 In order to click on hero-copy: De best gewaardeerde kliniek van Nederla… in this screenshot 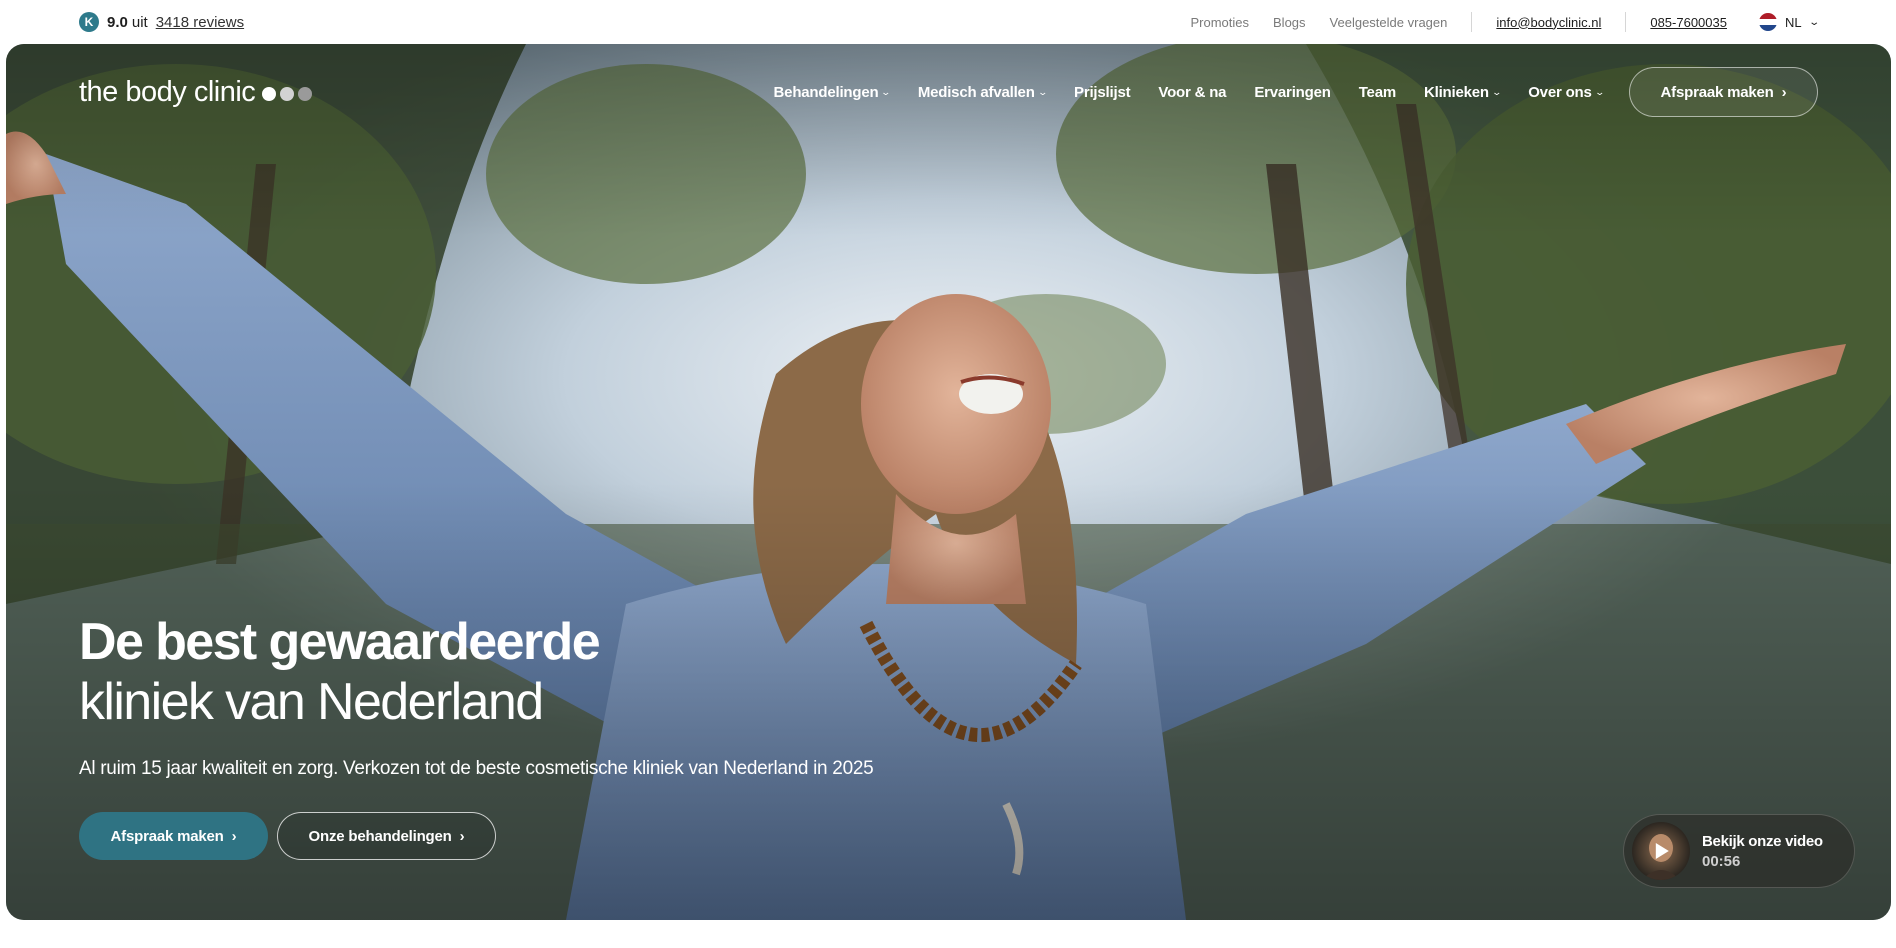, I will do `click(476, 736)`.